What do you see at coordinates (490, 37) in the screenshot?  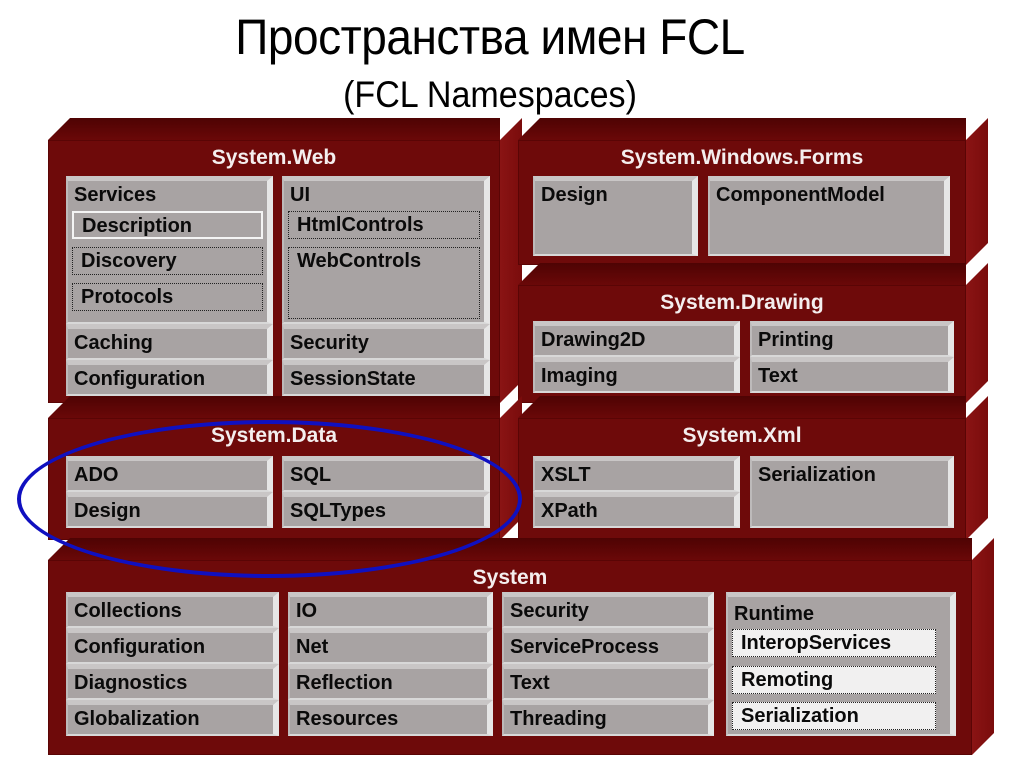 I see `page-title: Пространства имен FCL` at bounding box center [490, 37].